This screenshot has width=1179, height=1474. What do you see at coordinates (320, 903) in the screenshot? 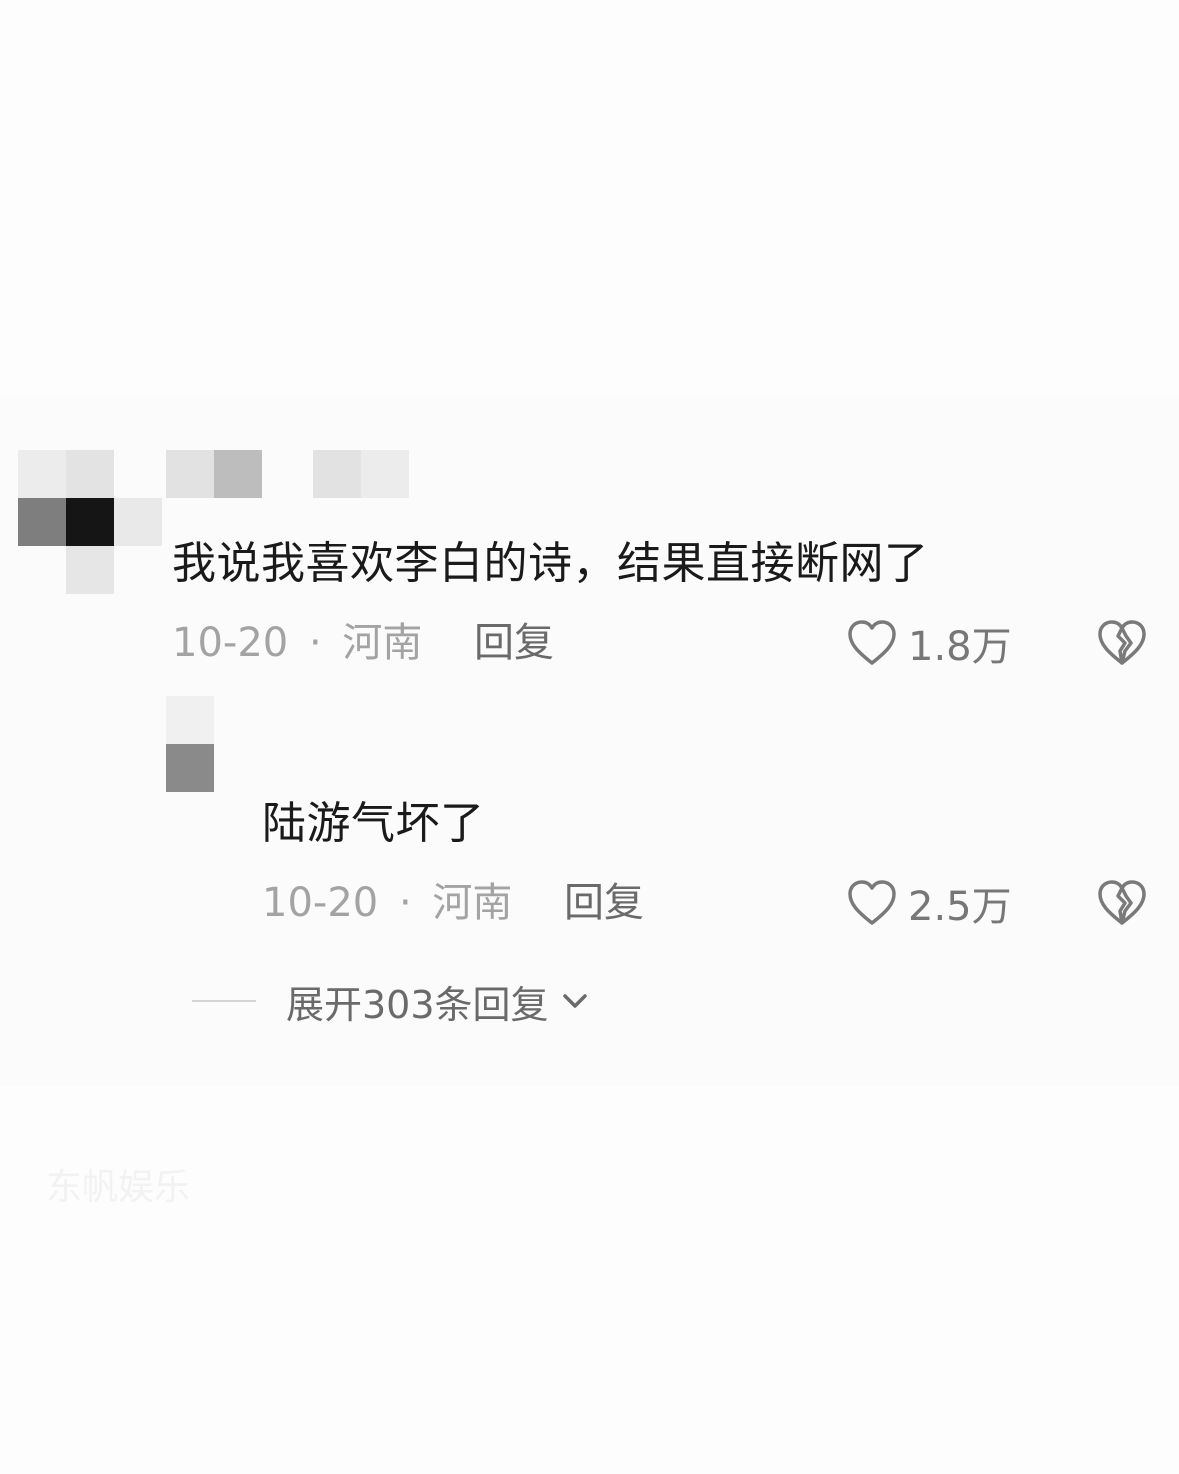
I see `reply-date: 10-20` at bounding box center [320, 903].